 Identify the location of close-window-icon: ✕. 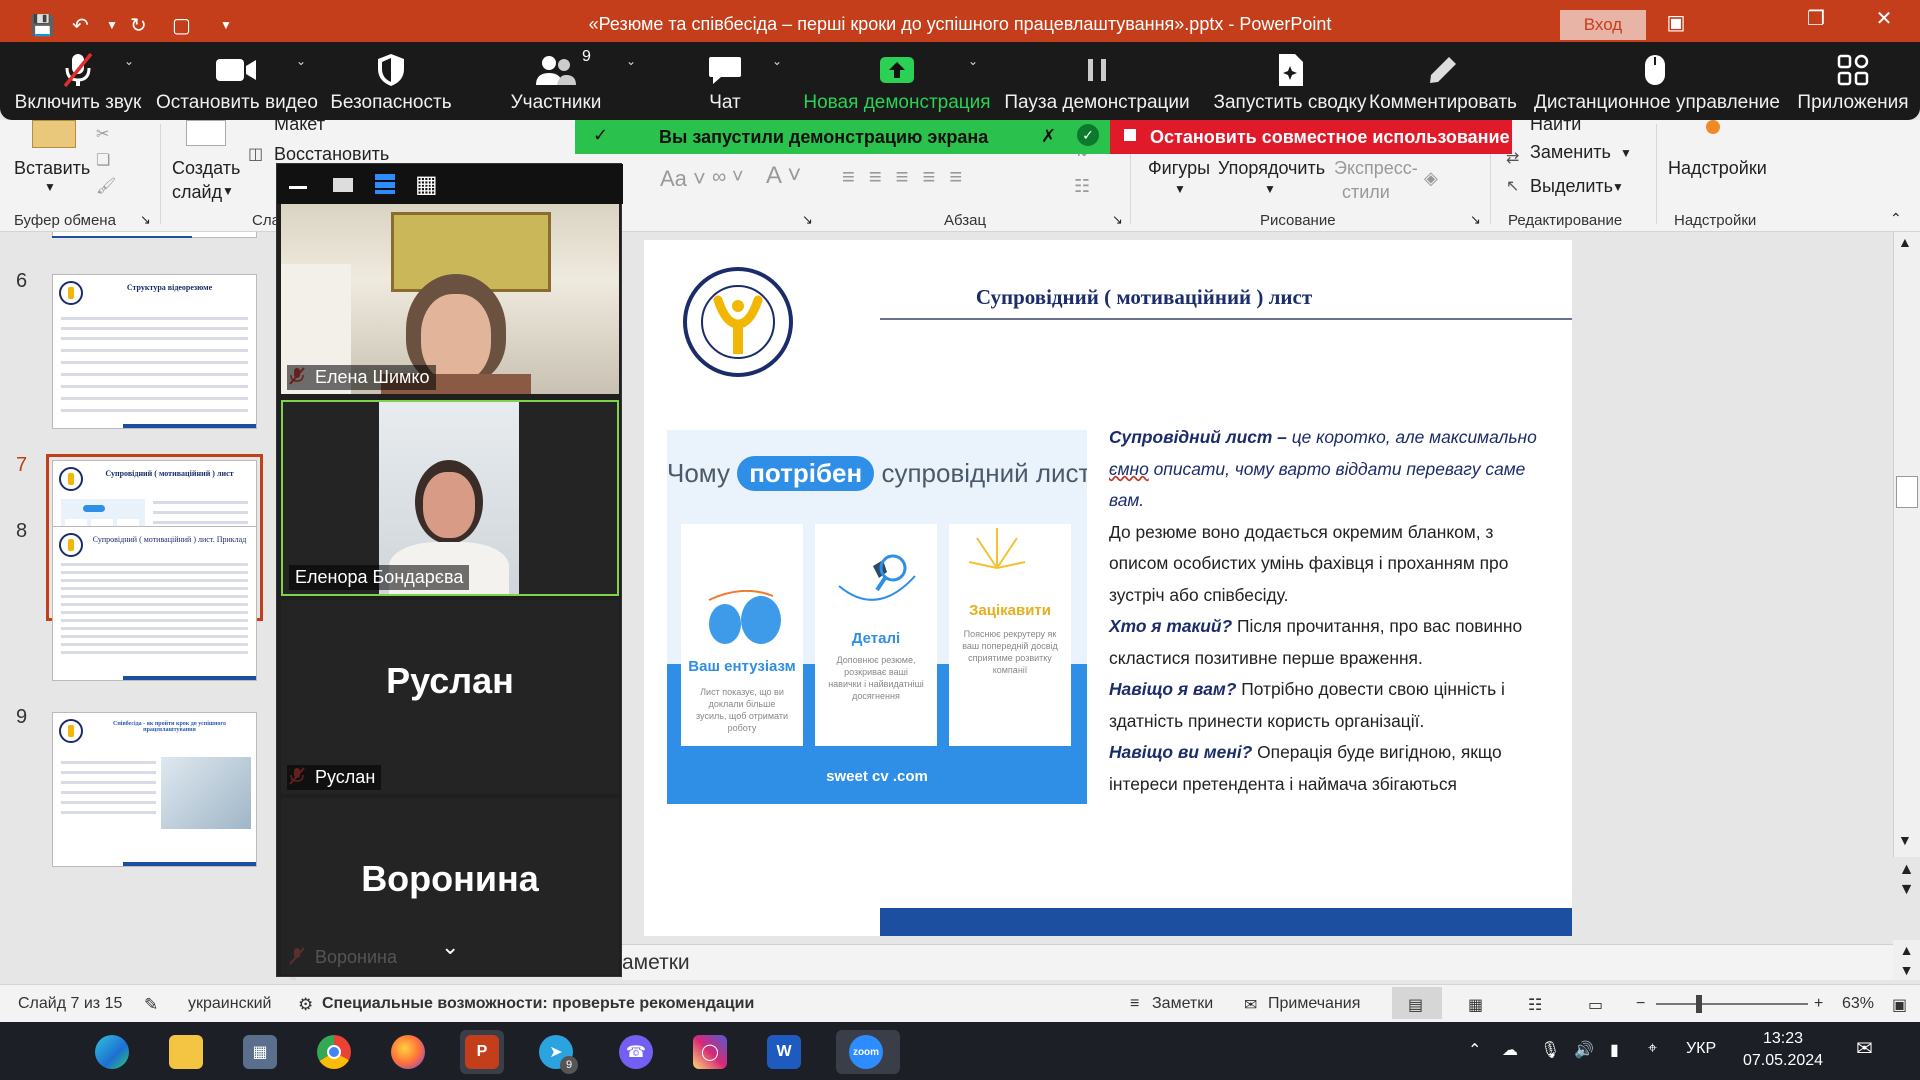
(1884, 18).